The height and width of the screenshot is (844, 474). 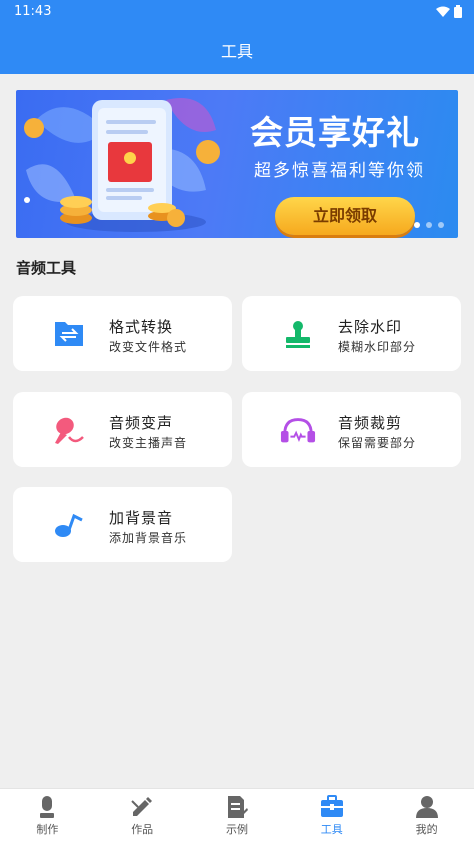 I want to click on tab-create: 制作, so click(x=47, y=816).